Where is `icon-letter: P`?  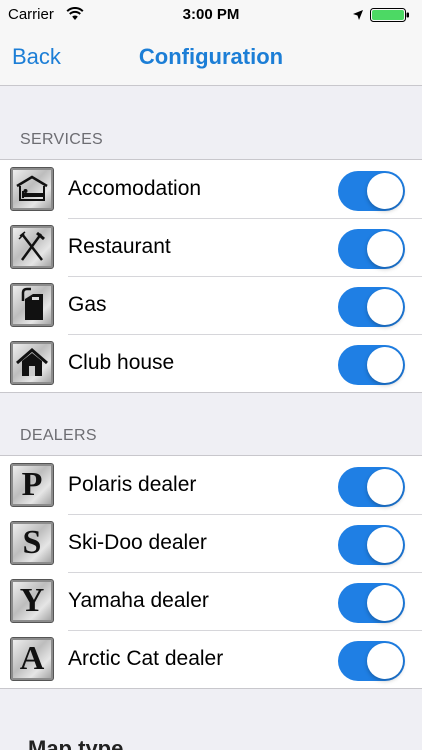
icon-letter: P is located at coordinates (32, 484).